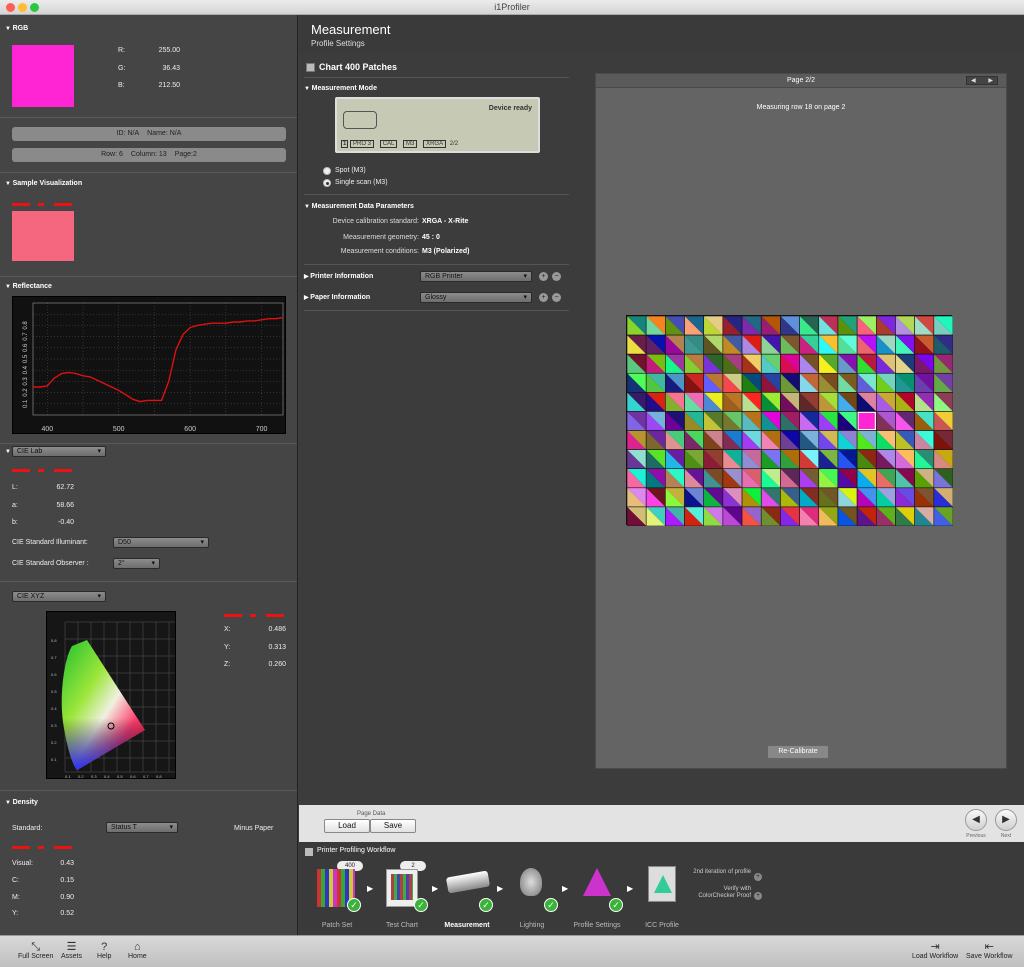  Describe the element at coordinates (161, 542) in the screenshot. I see `illuminant-dropdown: D50` at that location.